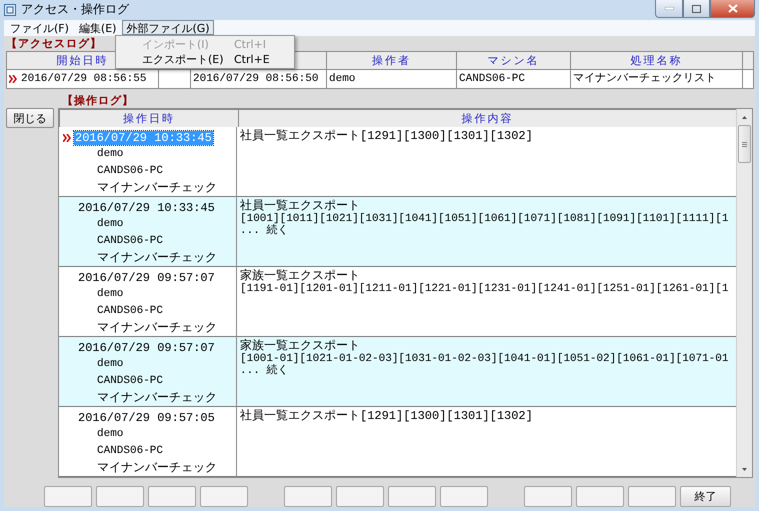 The width and height of the screenshot is (759, 511). I want to click on log-row: 2016/07/29 09:57:05 demo CANDS06-PC マイナンバーチェック 社員一覧エクスポート[1291][1300][1301][1302], so click(397, 442).